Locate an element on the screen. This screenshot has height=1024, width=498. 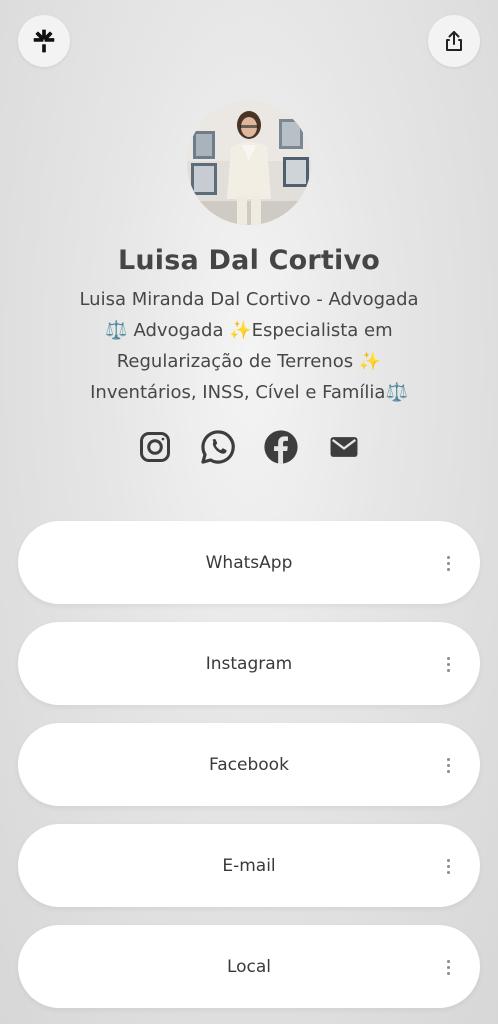
link-instagram-button: Instagram is located at coordinates (249, 663).